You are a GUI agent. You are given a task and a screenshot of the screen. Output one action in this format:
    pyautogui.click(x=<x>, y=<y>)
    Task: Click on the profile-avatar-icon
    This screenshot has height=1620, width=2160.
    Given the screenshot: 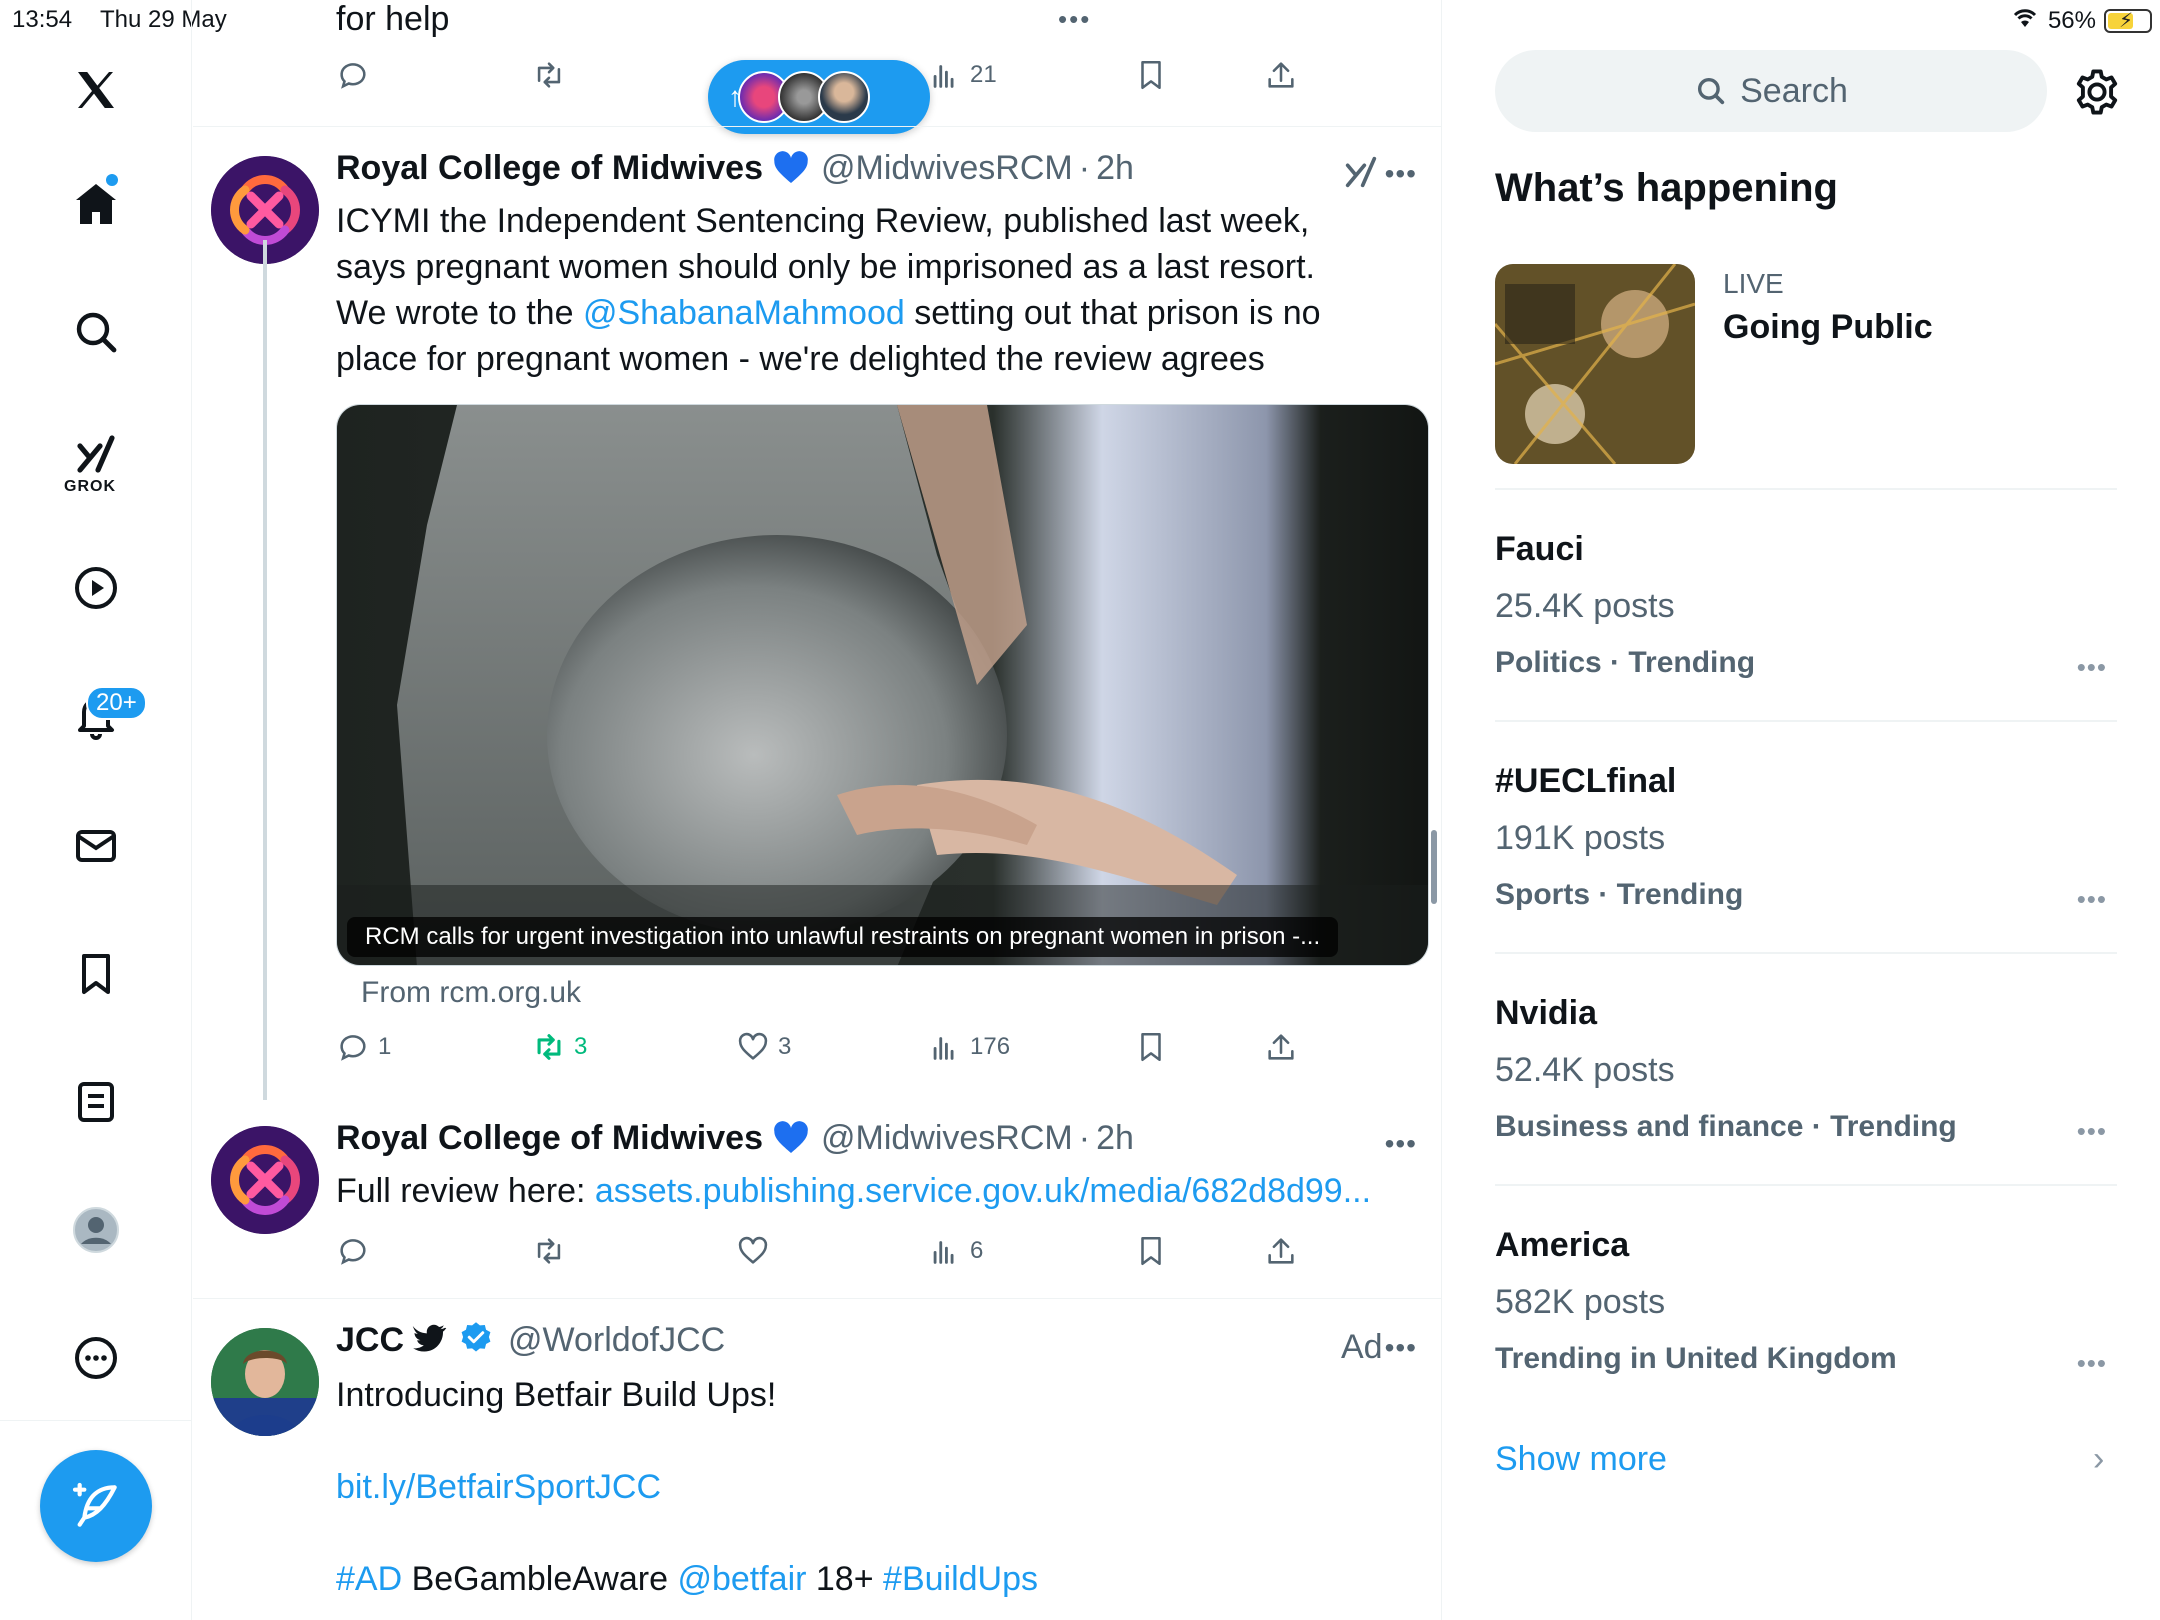 What is the action you would take?
    pyautogui.click(x=96, y=1230)
    